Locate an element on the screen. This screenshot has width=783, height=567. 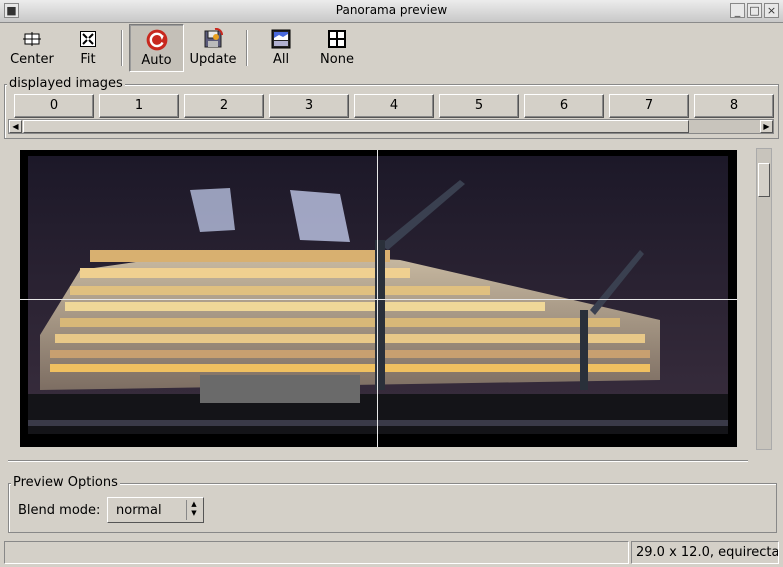
image-toggle-2: 2 is located at coordinates (224, 106).